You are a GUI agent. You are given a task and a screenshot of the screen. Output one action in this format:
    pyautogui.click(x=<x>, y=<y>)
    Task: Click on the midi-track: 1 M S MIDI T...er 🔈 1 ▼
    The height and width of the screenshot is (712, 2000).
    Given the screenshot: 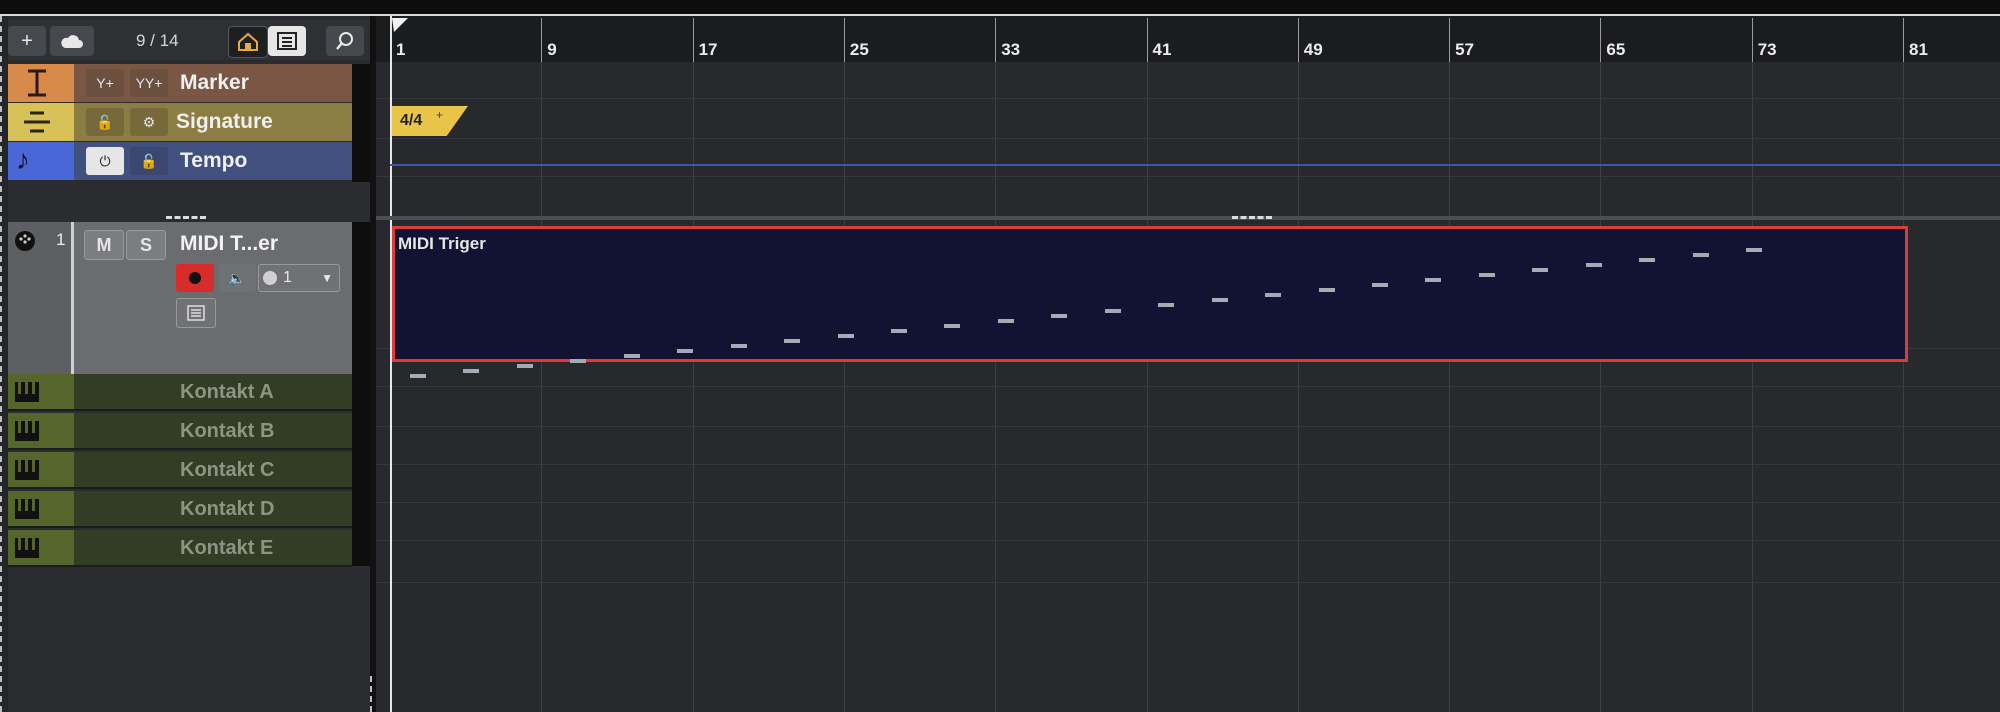 What is the action you would take?
    pyautogui.click(x=189, y=298)
    